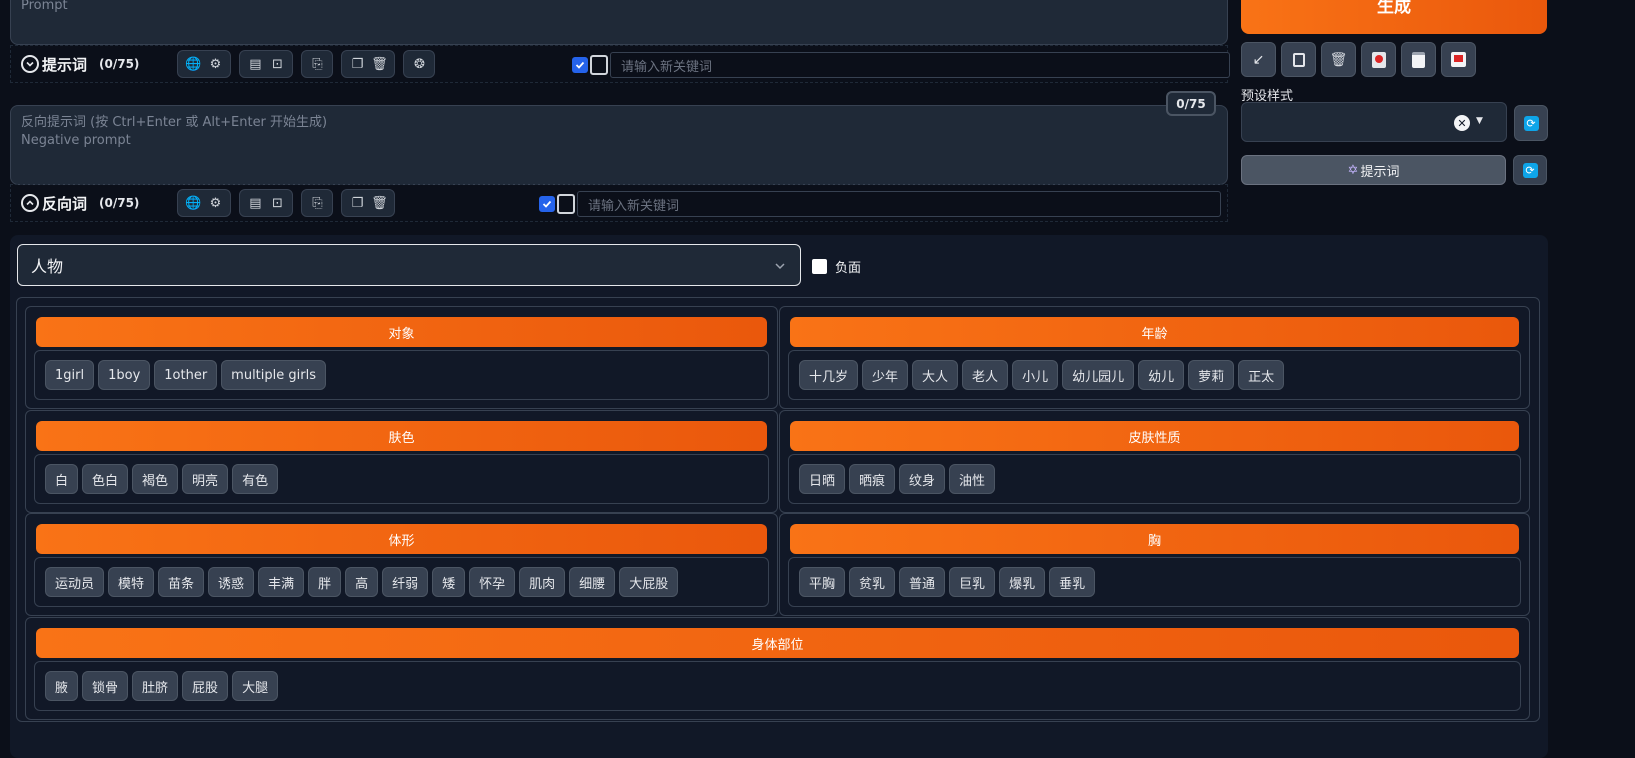  What do you see at coordinates (1211, 375) in the screenshot?
I see `tag-button: 萝莉` at bounding box center [1211, 375].